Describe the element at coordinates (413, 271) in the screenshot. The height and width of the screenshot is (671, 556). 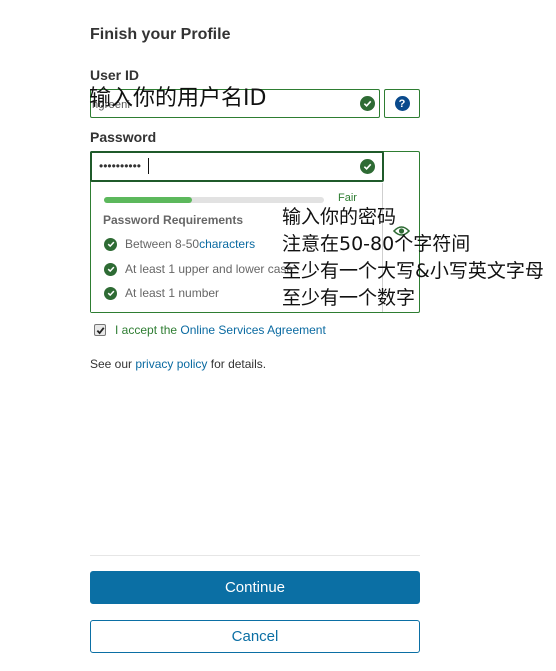
I see `annotation-line: 至少有一个大写&小写英文字母` at that location.